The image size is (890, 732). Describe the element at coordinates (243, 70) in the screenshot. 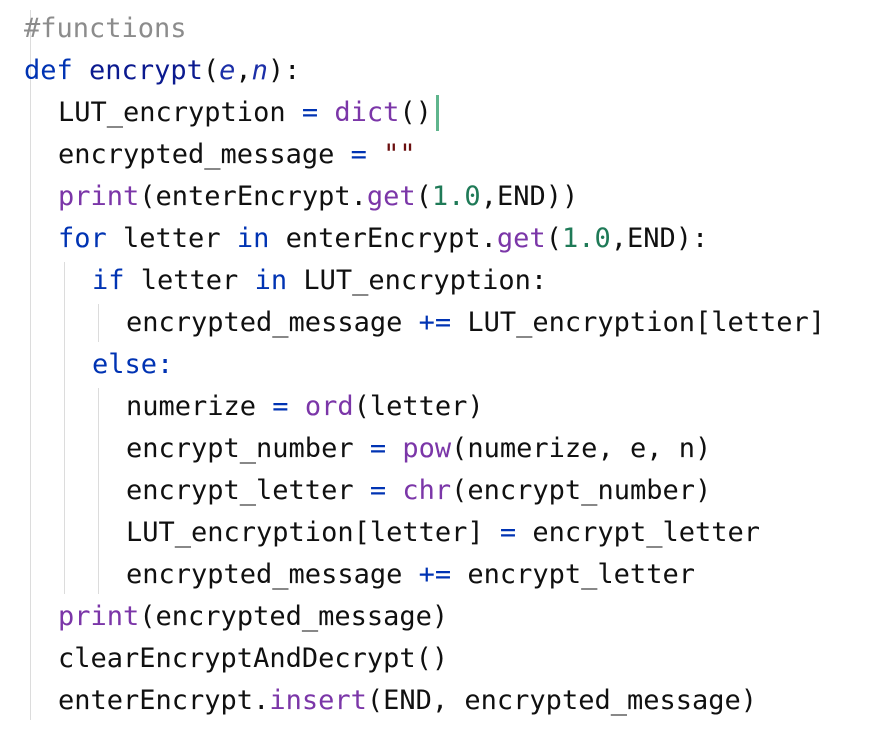

I see `code-token: ,` at that location.